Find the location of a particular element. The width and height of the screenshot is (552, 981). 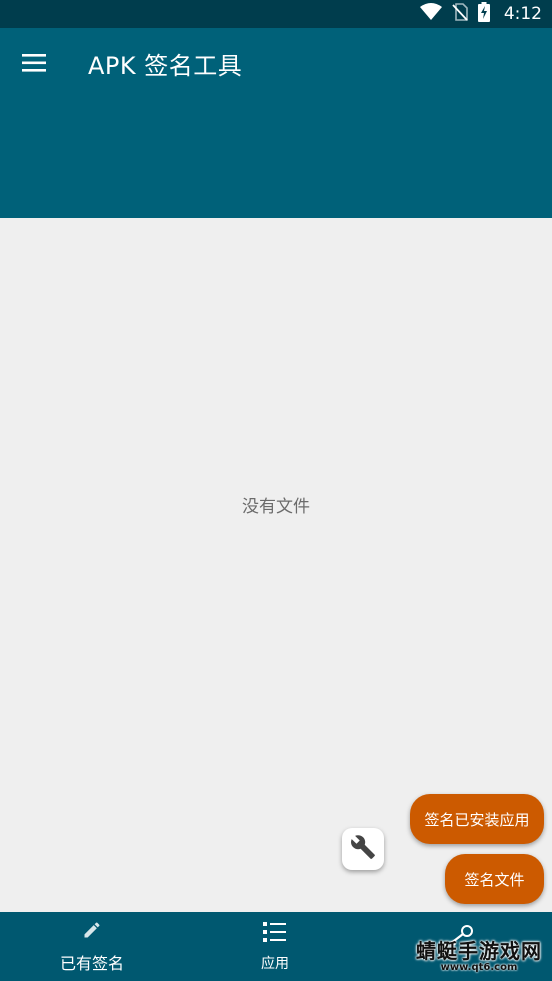

status-icons: 4:12 is located at coordinates (480, 14).